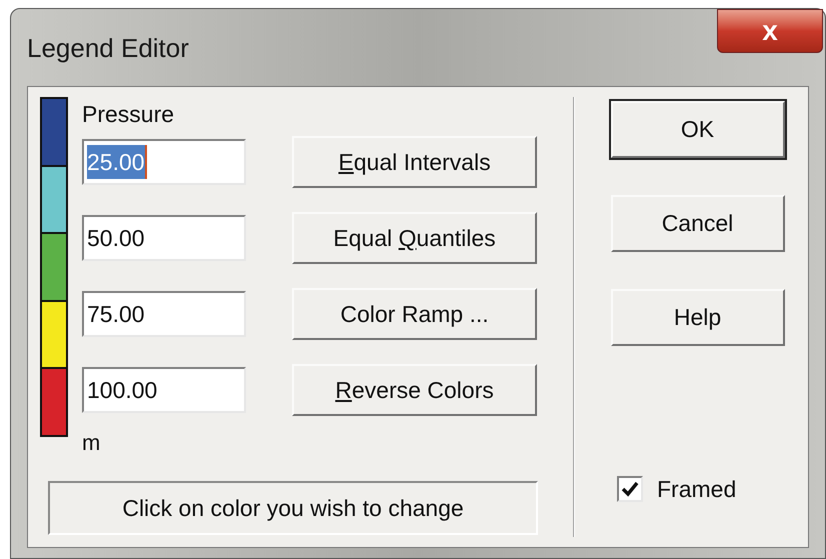 This screenshot has height=559, width=826. What do you see at coordinates (164, 390) in the screenshot?
I see `value-field: 100.00` at bounding box center [164, 390].